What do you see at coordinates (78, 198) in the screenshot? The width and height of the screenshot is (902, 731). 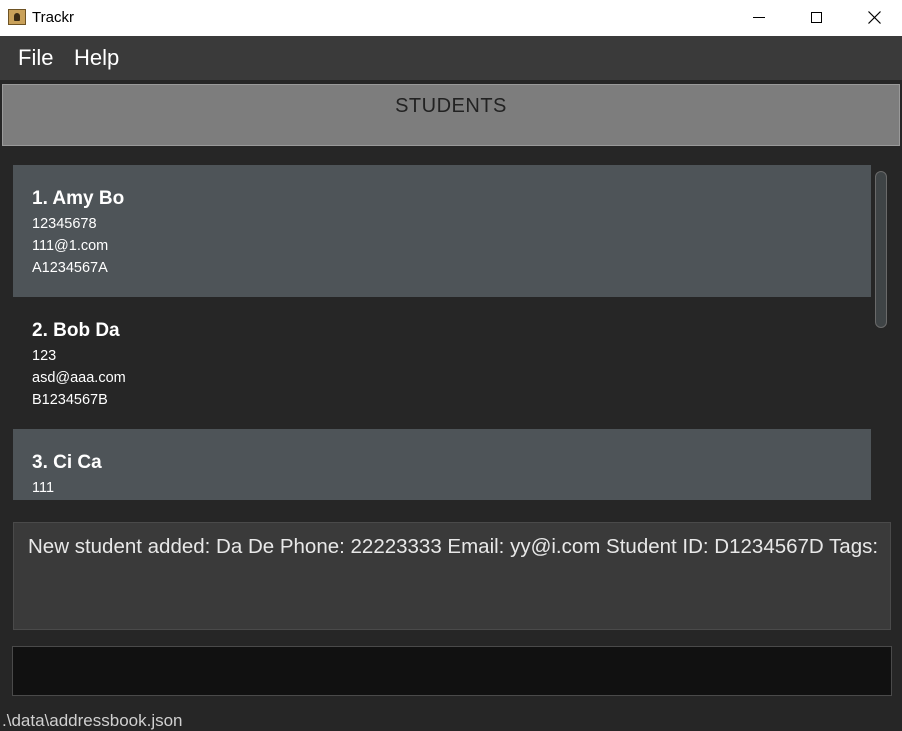 I see `student-name: 1. Amy Bo` at bounding box center [78, 198].